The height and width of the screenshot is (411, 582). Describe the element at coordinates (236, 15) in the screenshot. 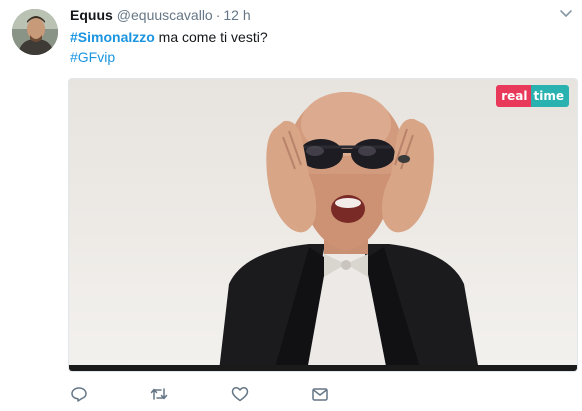

I see `tweet-time: 12 h` at that location.